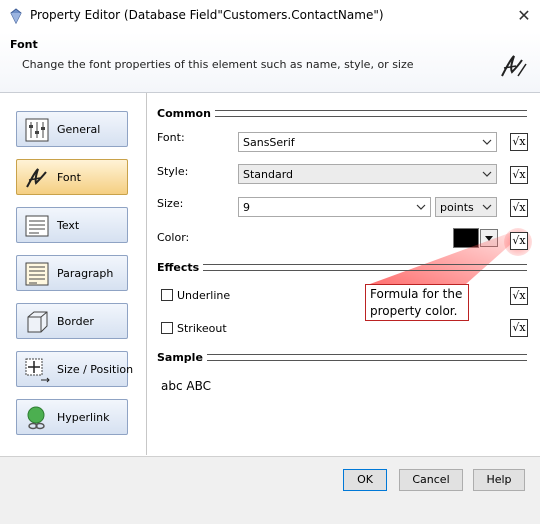 Image resolution: width=540 pixels, height=524 pixels. What do you see at coordinates (184, 113) in the screenshot?
I see `section-title-common: Common` at bounding box center [184, 113].